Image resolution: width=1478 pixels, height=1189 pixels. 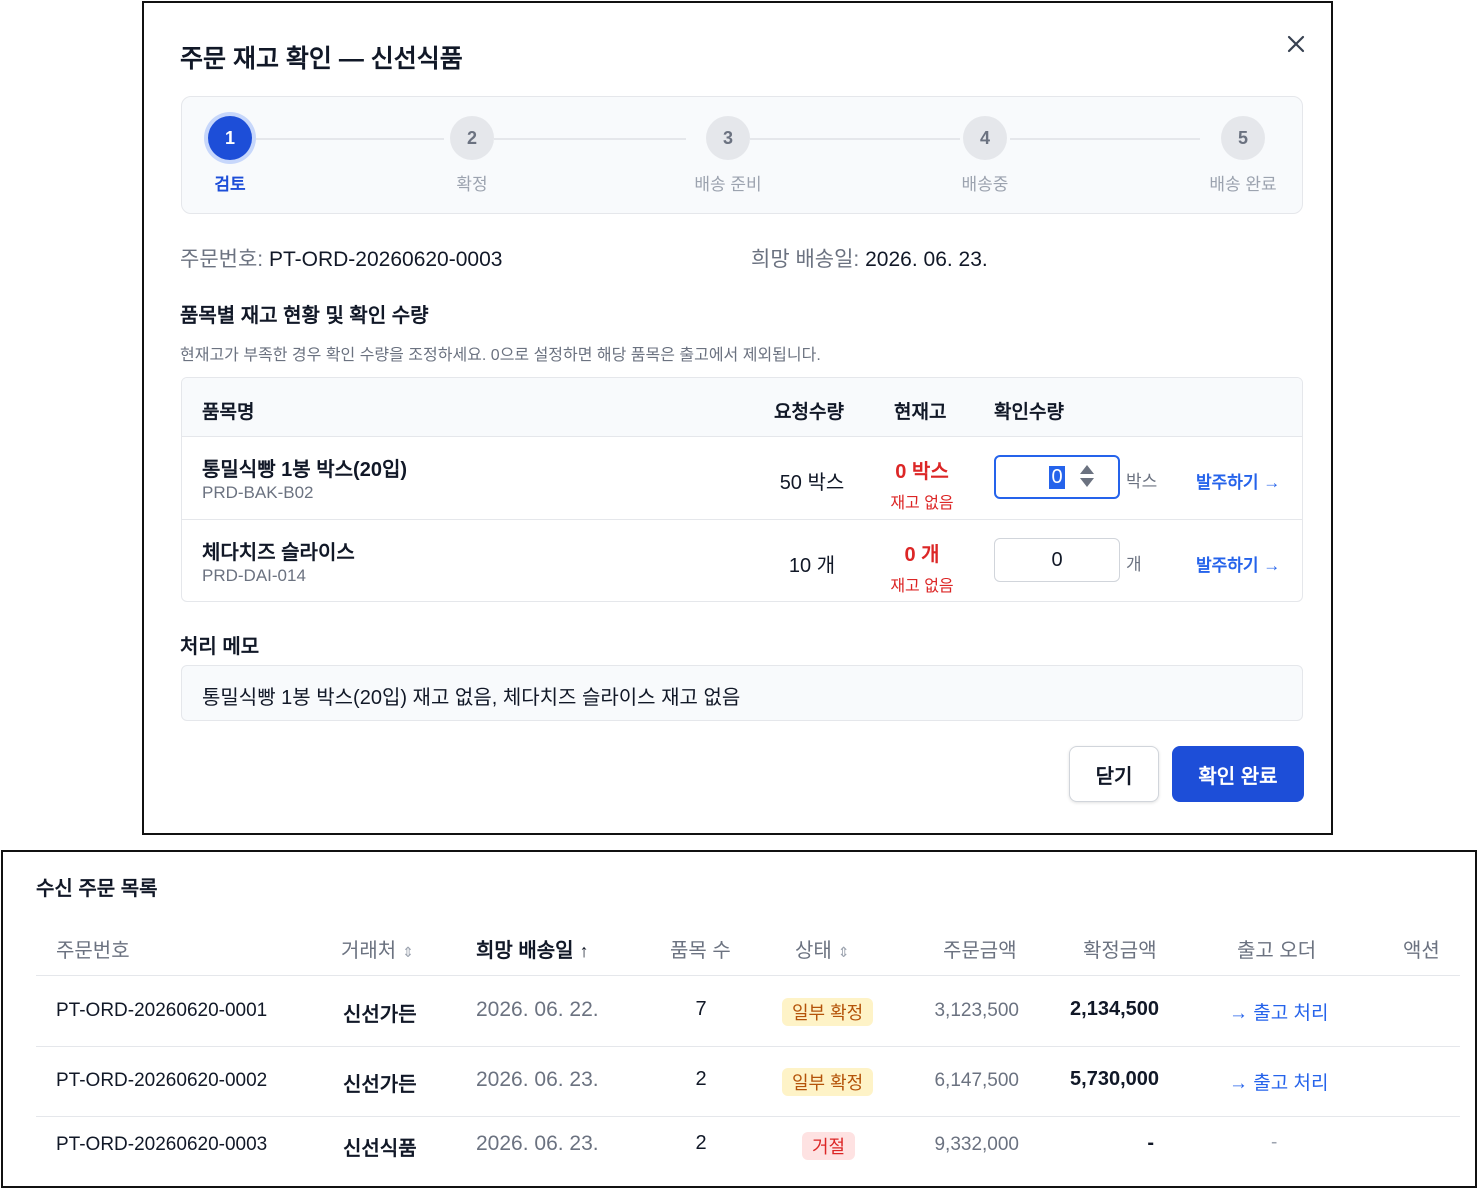 I want to click on quantity-input: 0, so click(x=1057, y=560).